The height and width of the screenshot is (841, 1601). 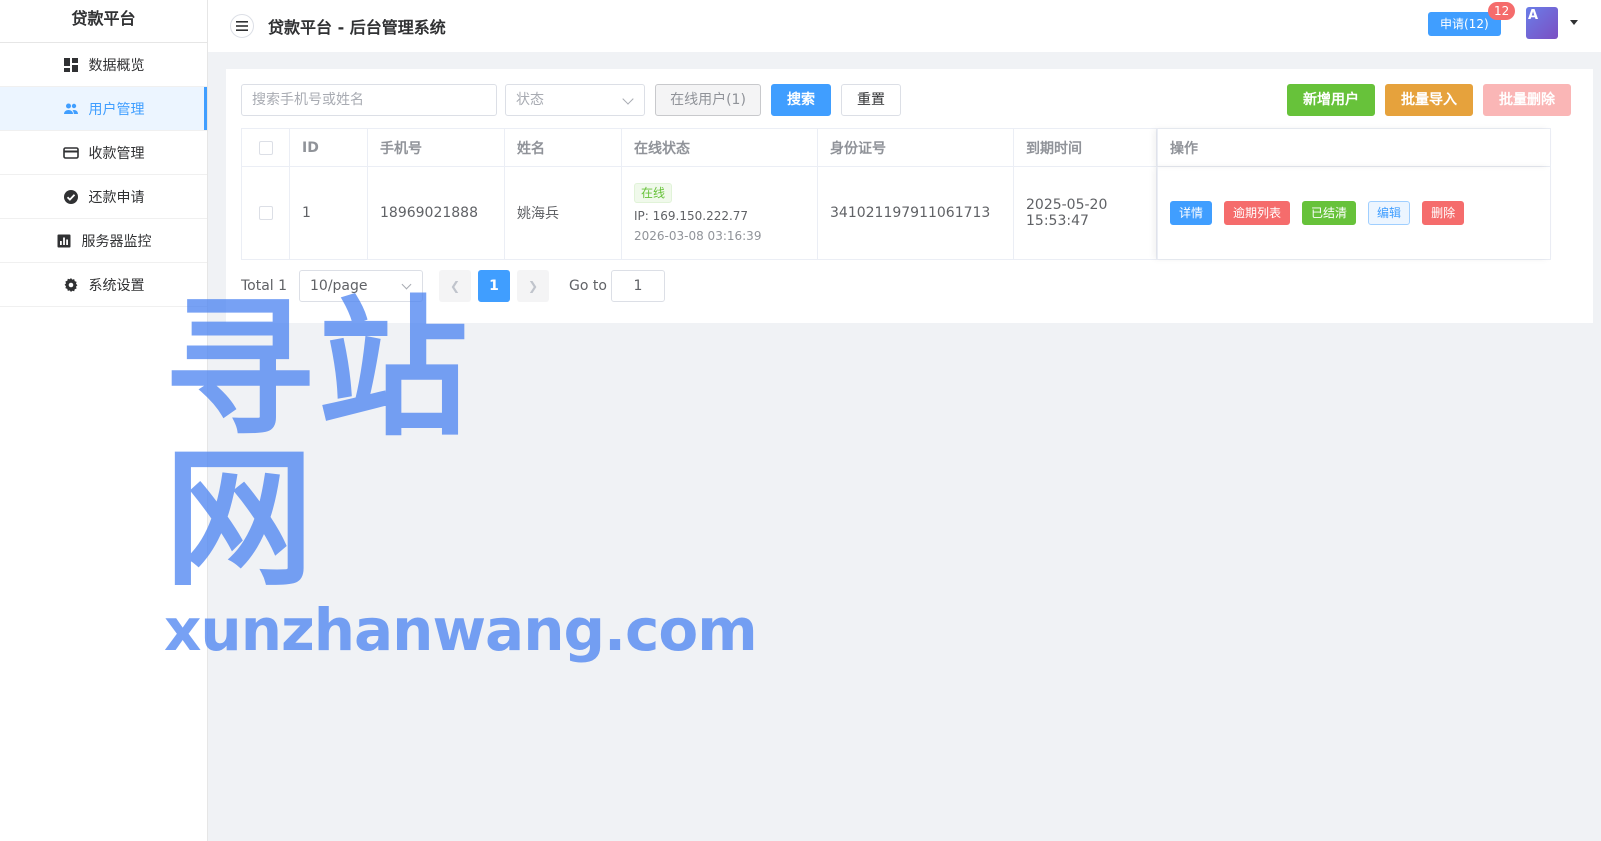 I want to click on sidebar-item-label: 用户管理, so click(x=116, y=109).